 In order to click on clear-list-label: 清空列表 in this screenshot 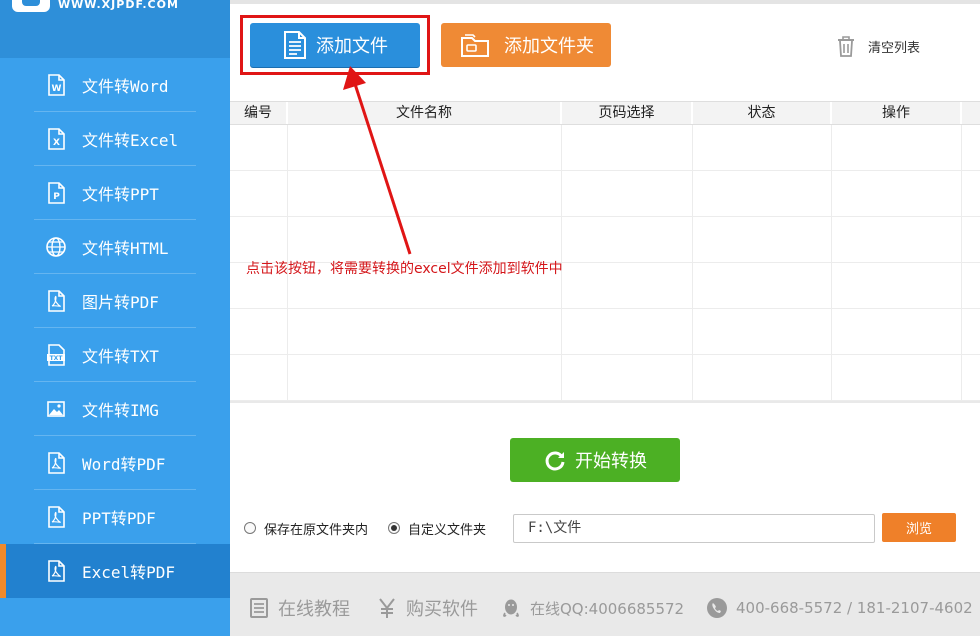, I will do `click(894, 48)`.